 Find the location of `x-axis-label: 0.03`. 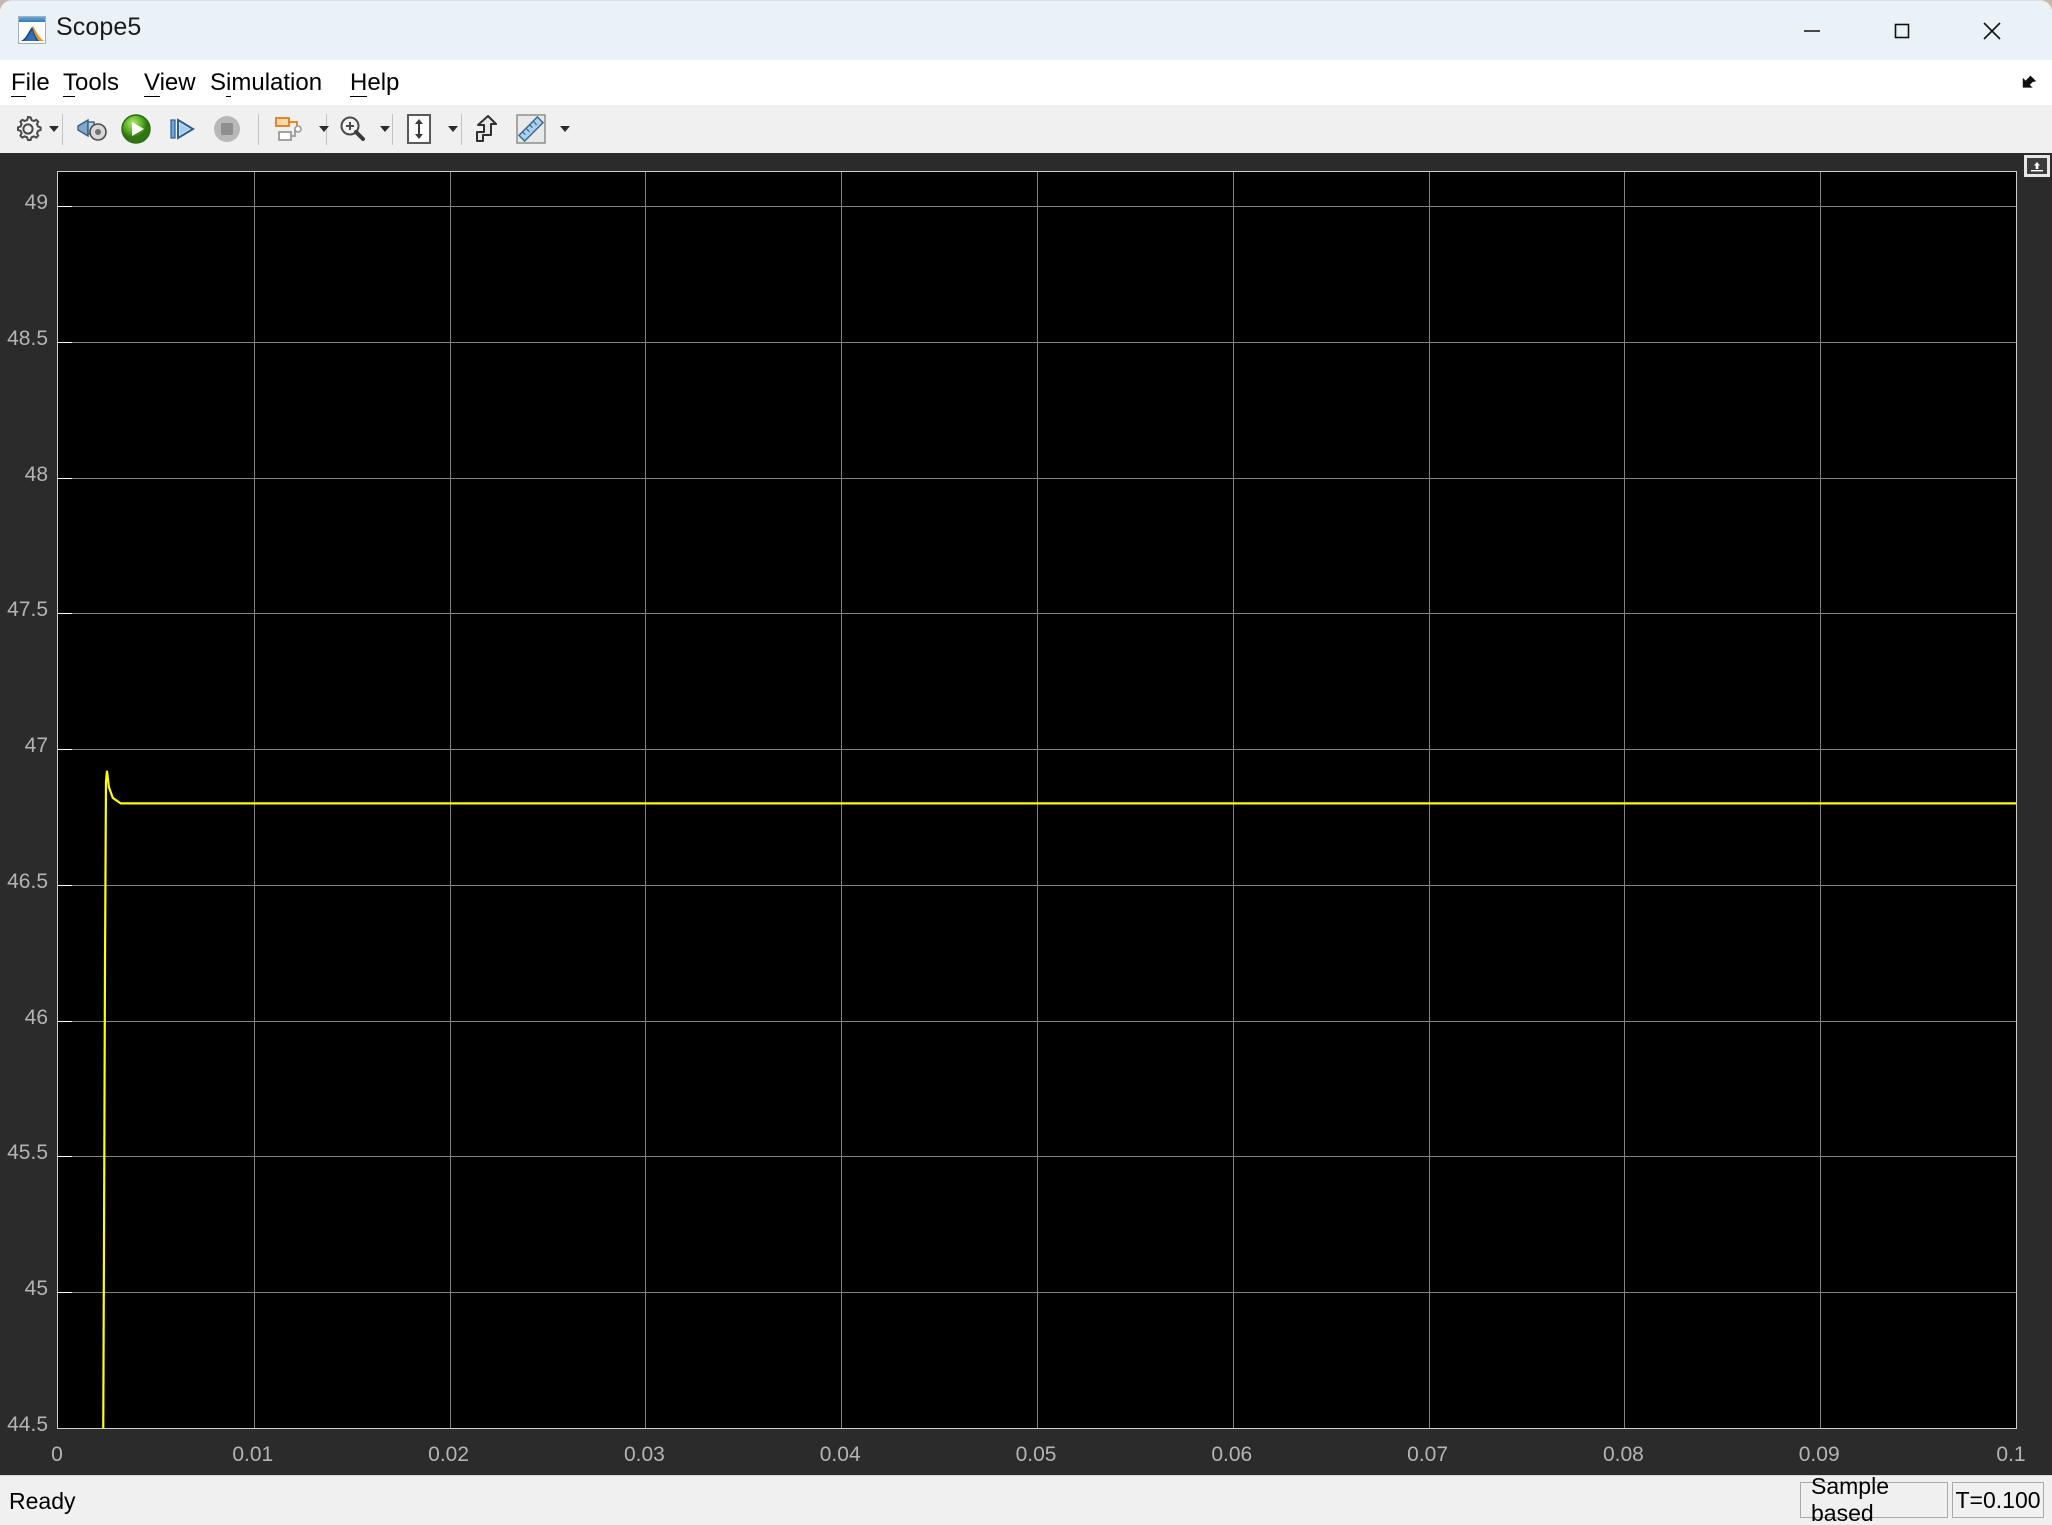

x-axis-label: 0.03 is located at coordinates (644, 1454).